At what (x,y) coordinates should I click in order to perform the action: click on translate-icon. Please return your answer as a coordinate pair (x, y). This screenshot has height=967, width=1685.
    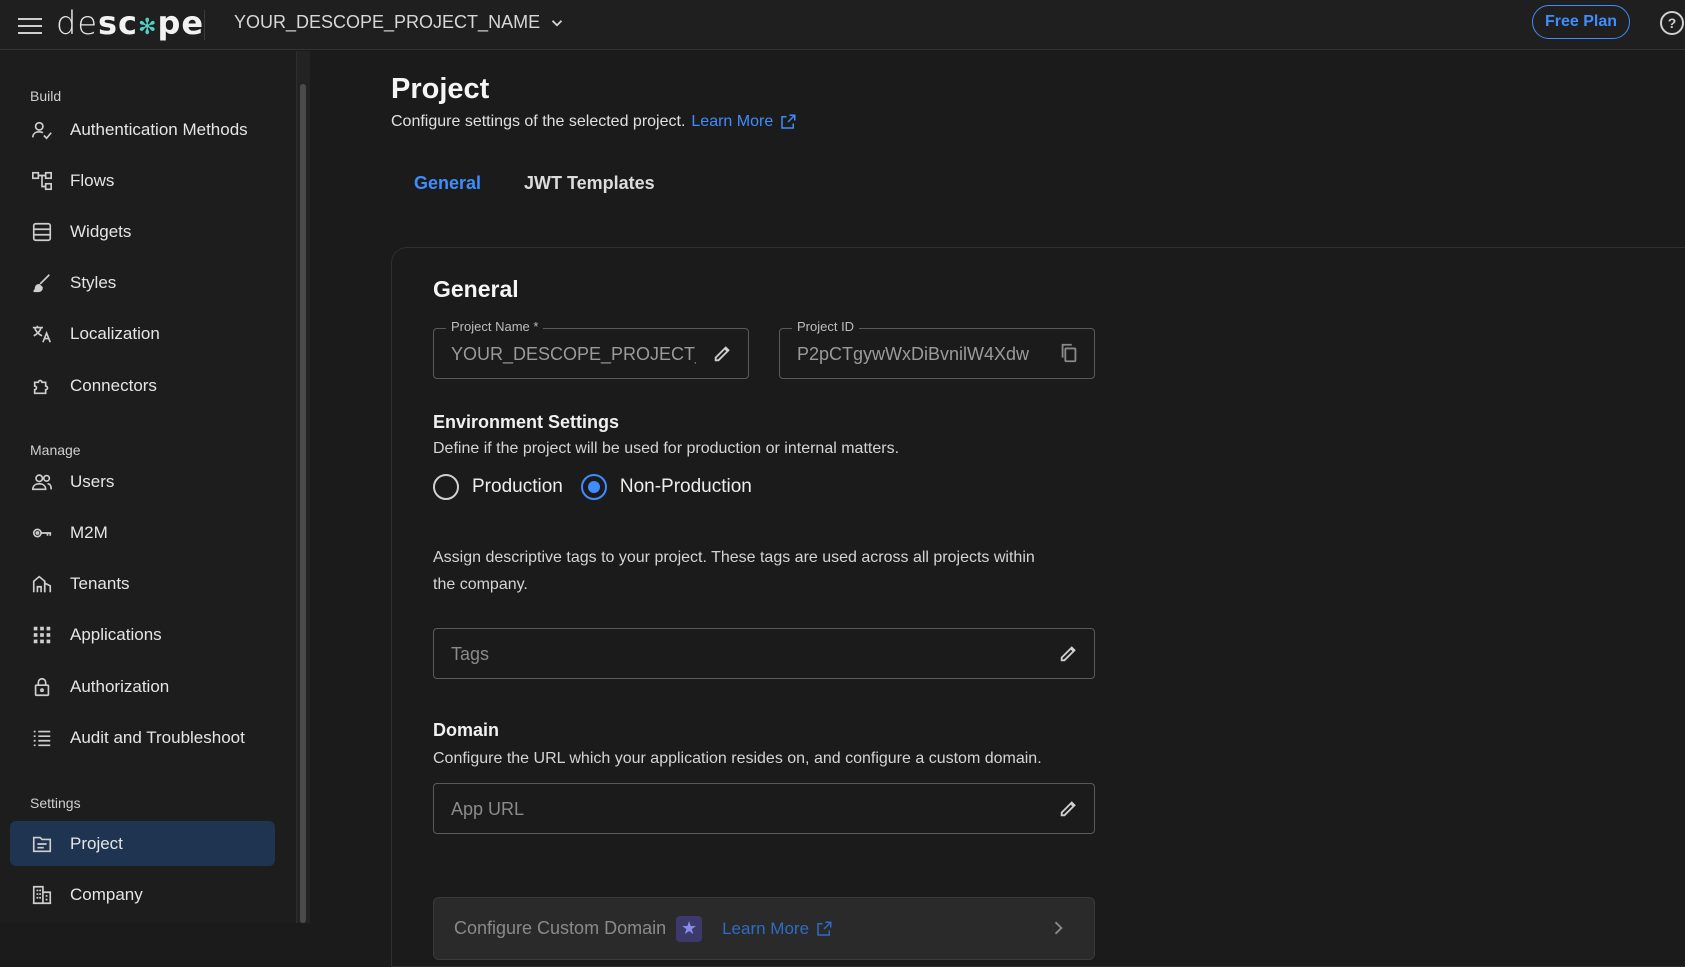
    Looking at the image, I should click on (42, 334).